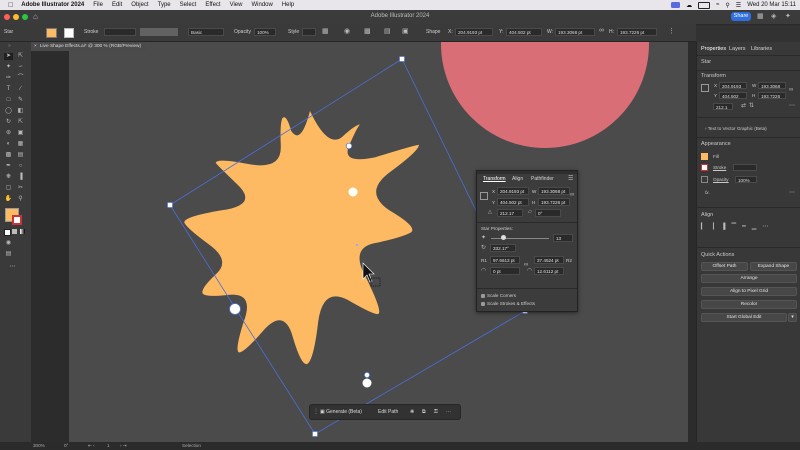 The height and width of the screenshot is (450, 800). I want to click on share-button: Share, so click(741, 16).